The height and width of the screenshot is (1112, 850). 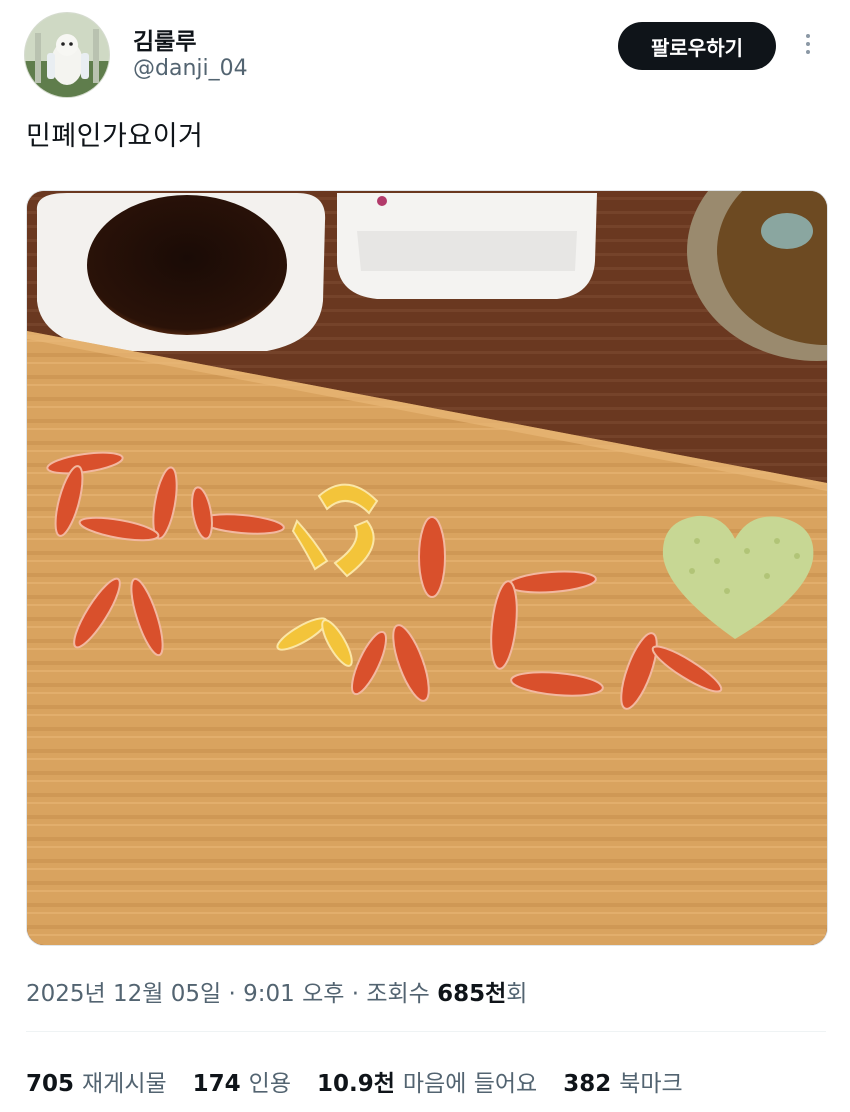 I want to click on tweet-meta: 2025년 12월 05일 · 9:01 오후 · 조회수 685천회, so click(x=276, y=991).